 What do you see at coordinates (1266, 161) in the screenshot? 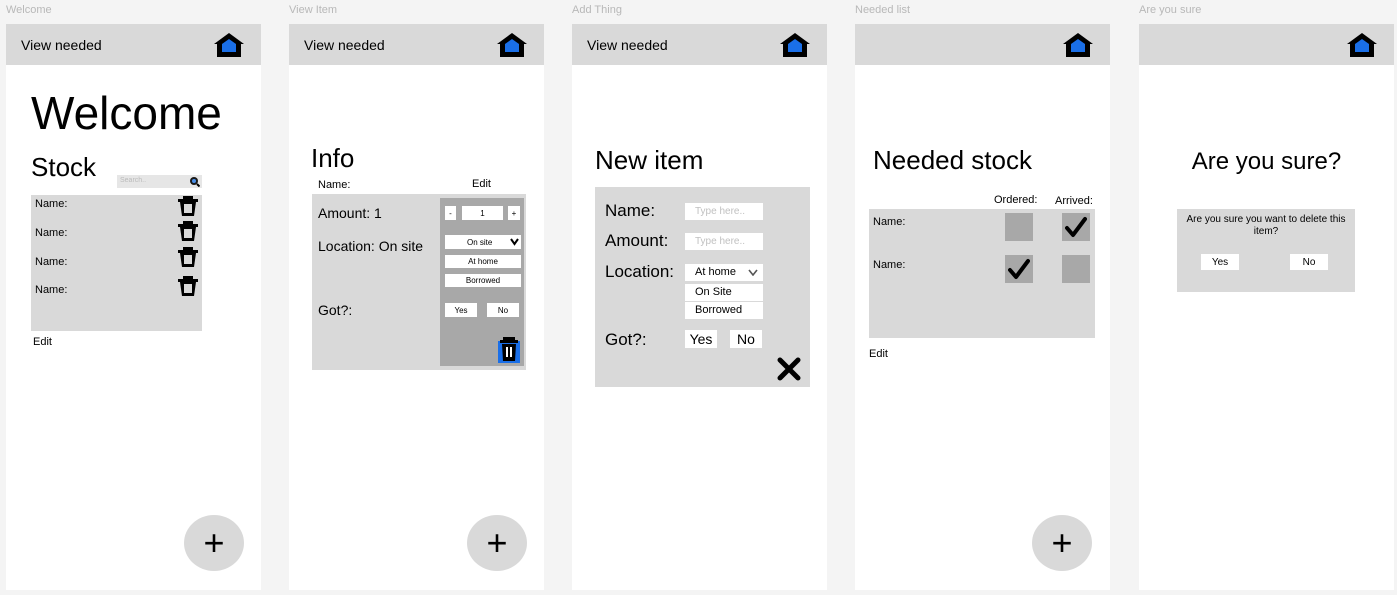
I see `dialog-title: Are you sure?` at bounding box center [1266, 161].